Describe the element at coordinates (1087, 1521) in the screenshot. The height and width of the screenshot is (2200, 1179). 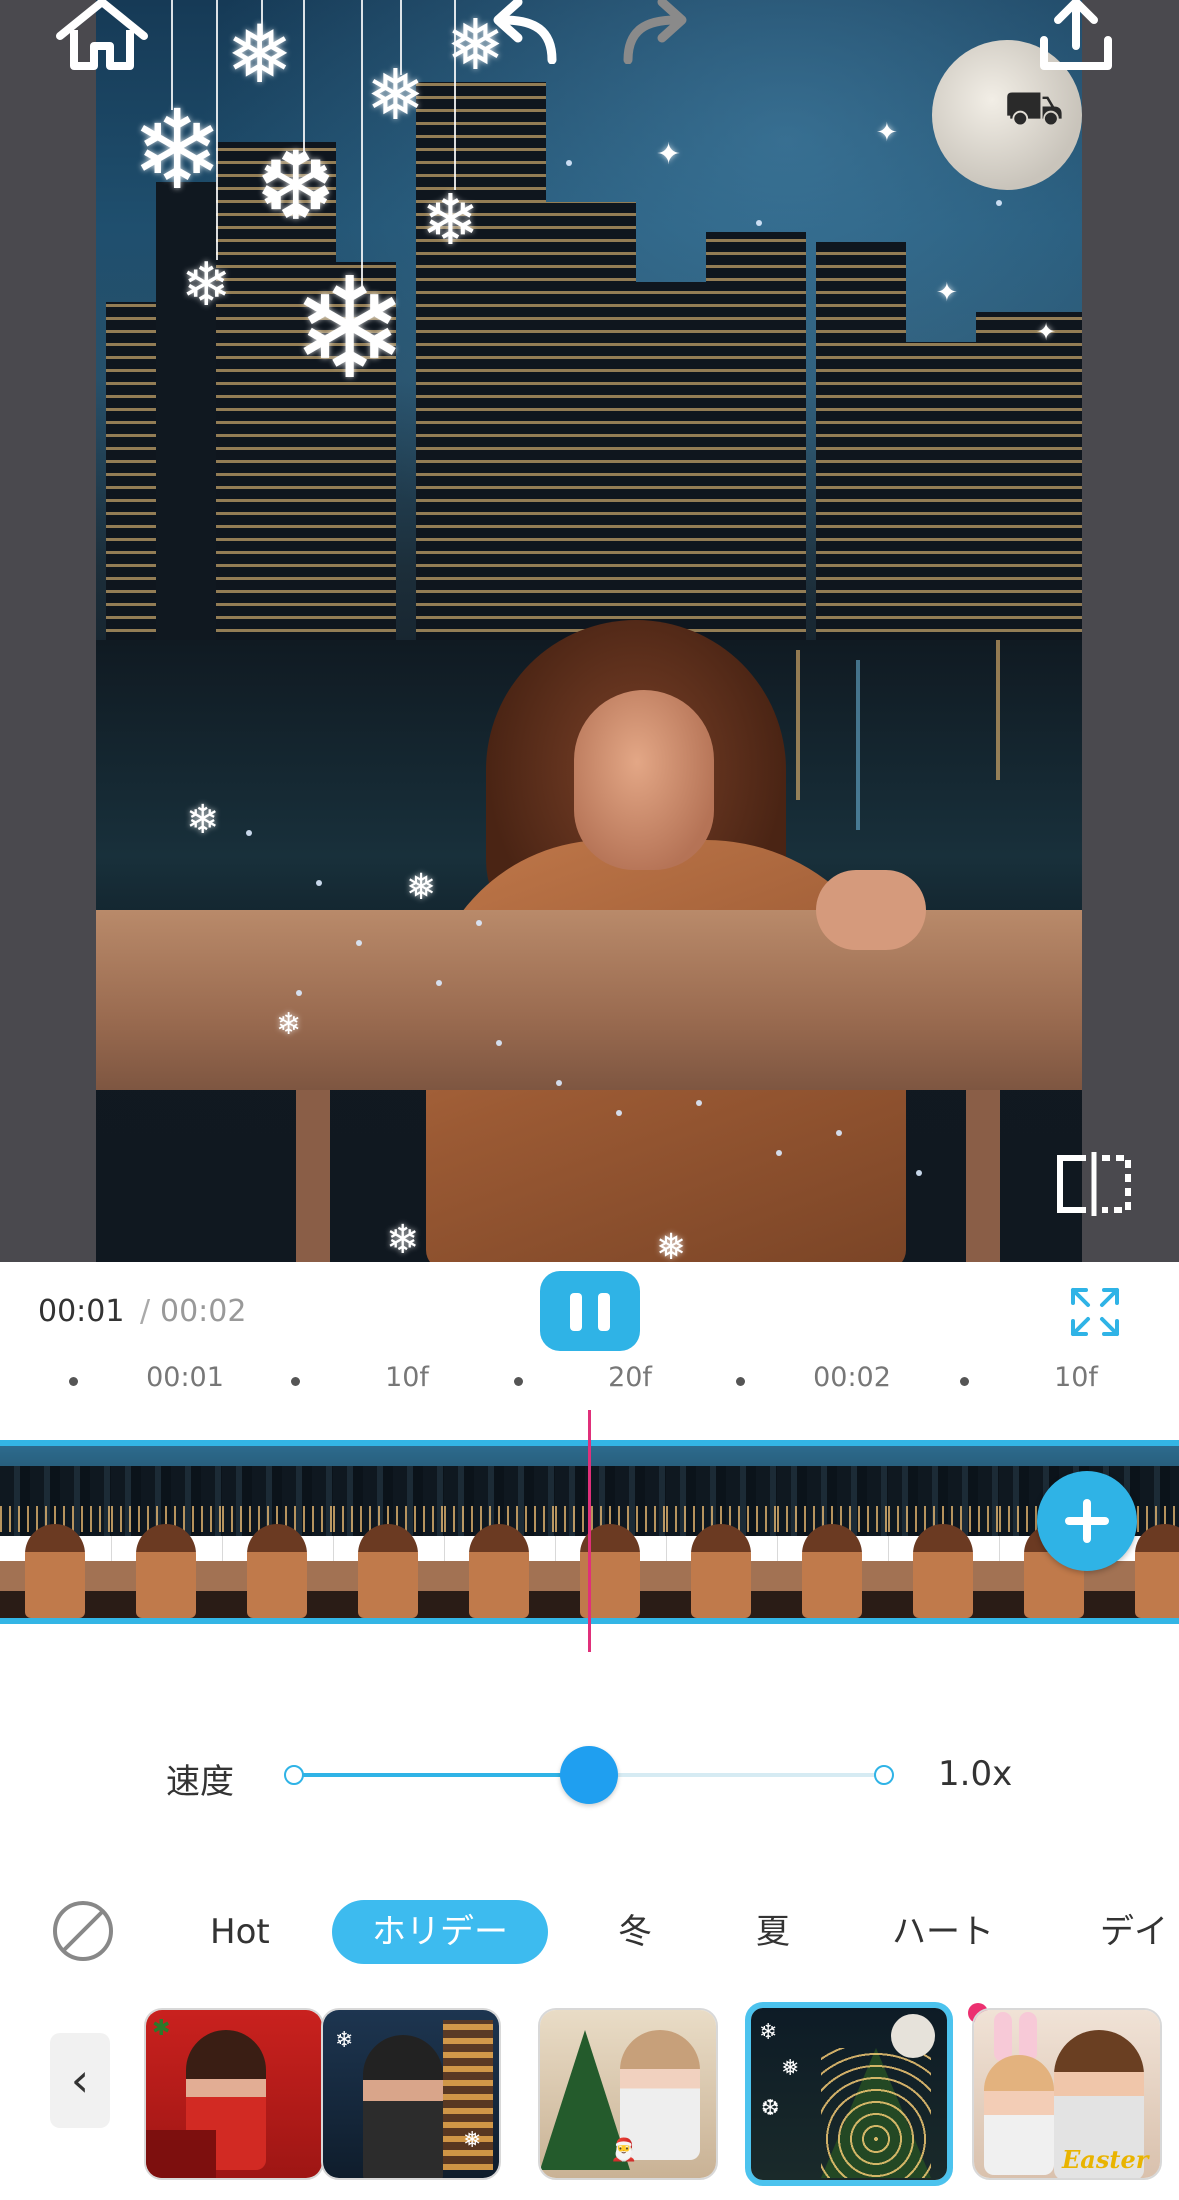
I see `add-clip-button` at that location.